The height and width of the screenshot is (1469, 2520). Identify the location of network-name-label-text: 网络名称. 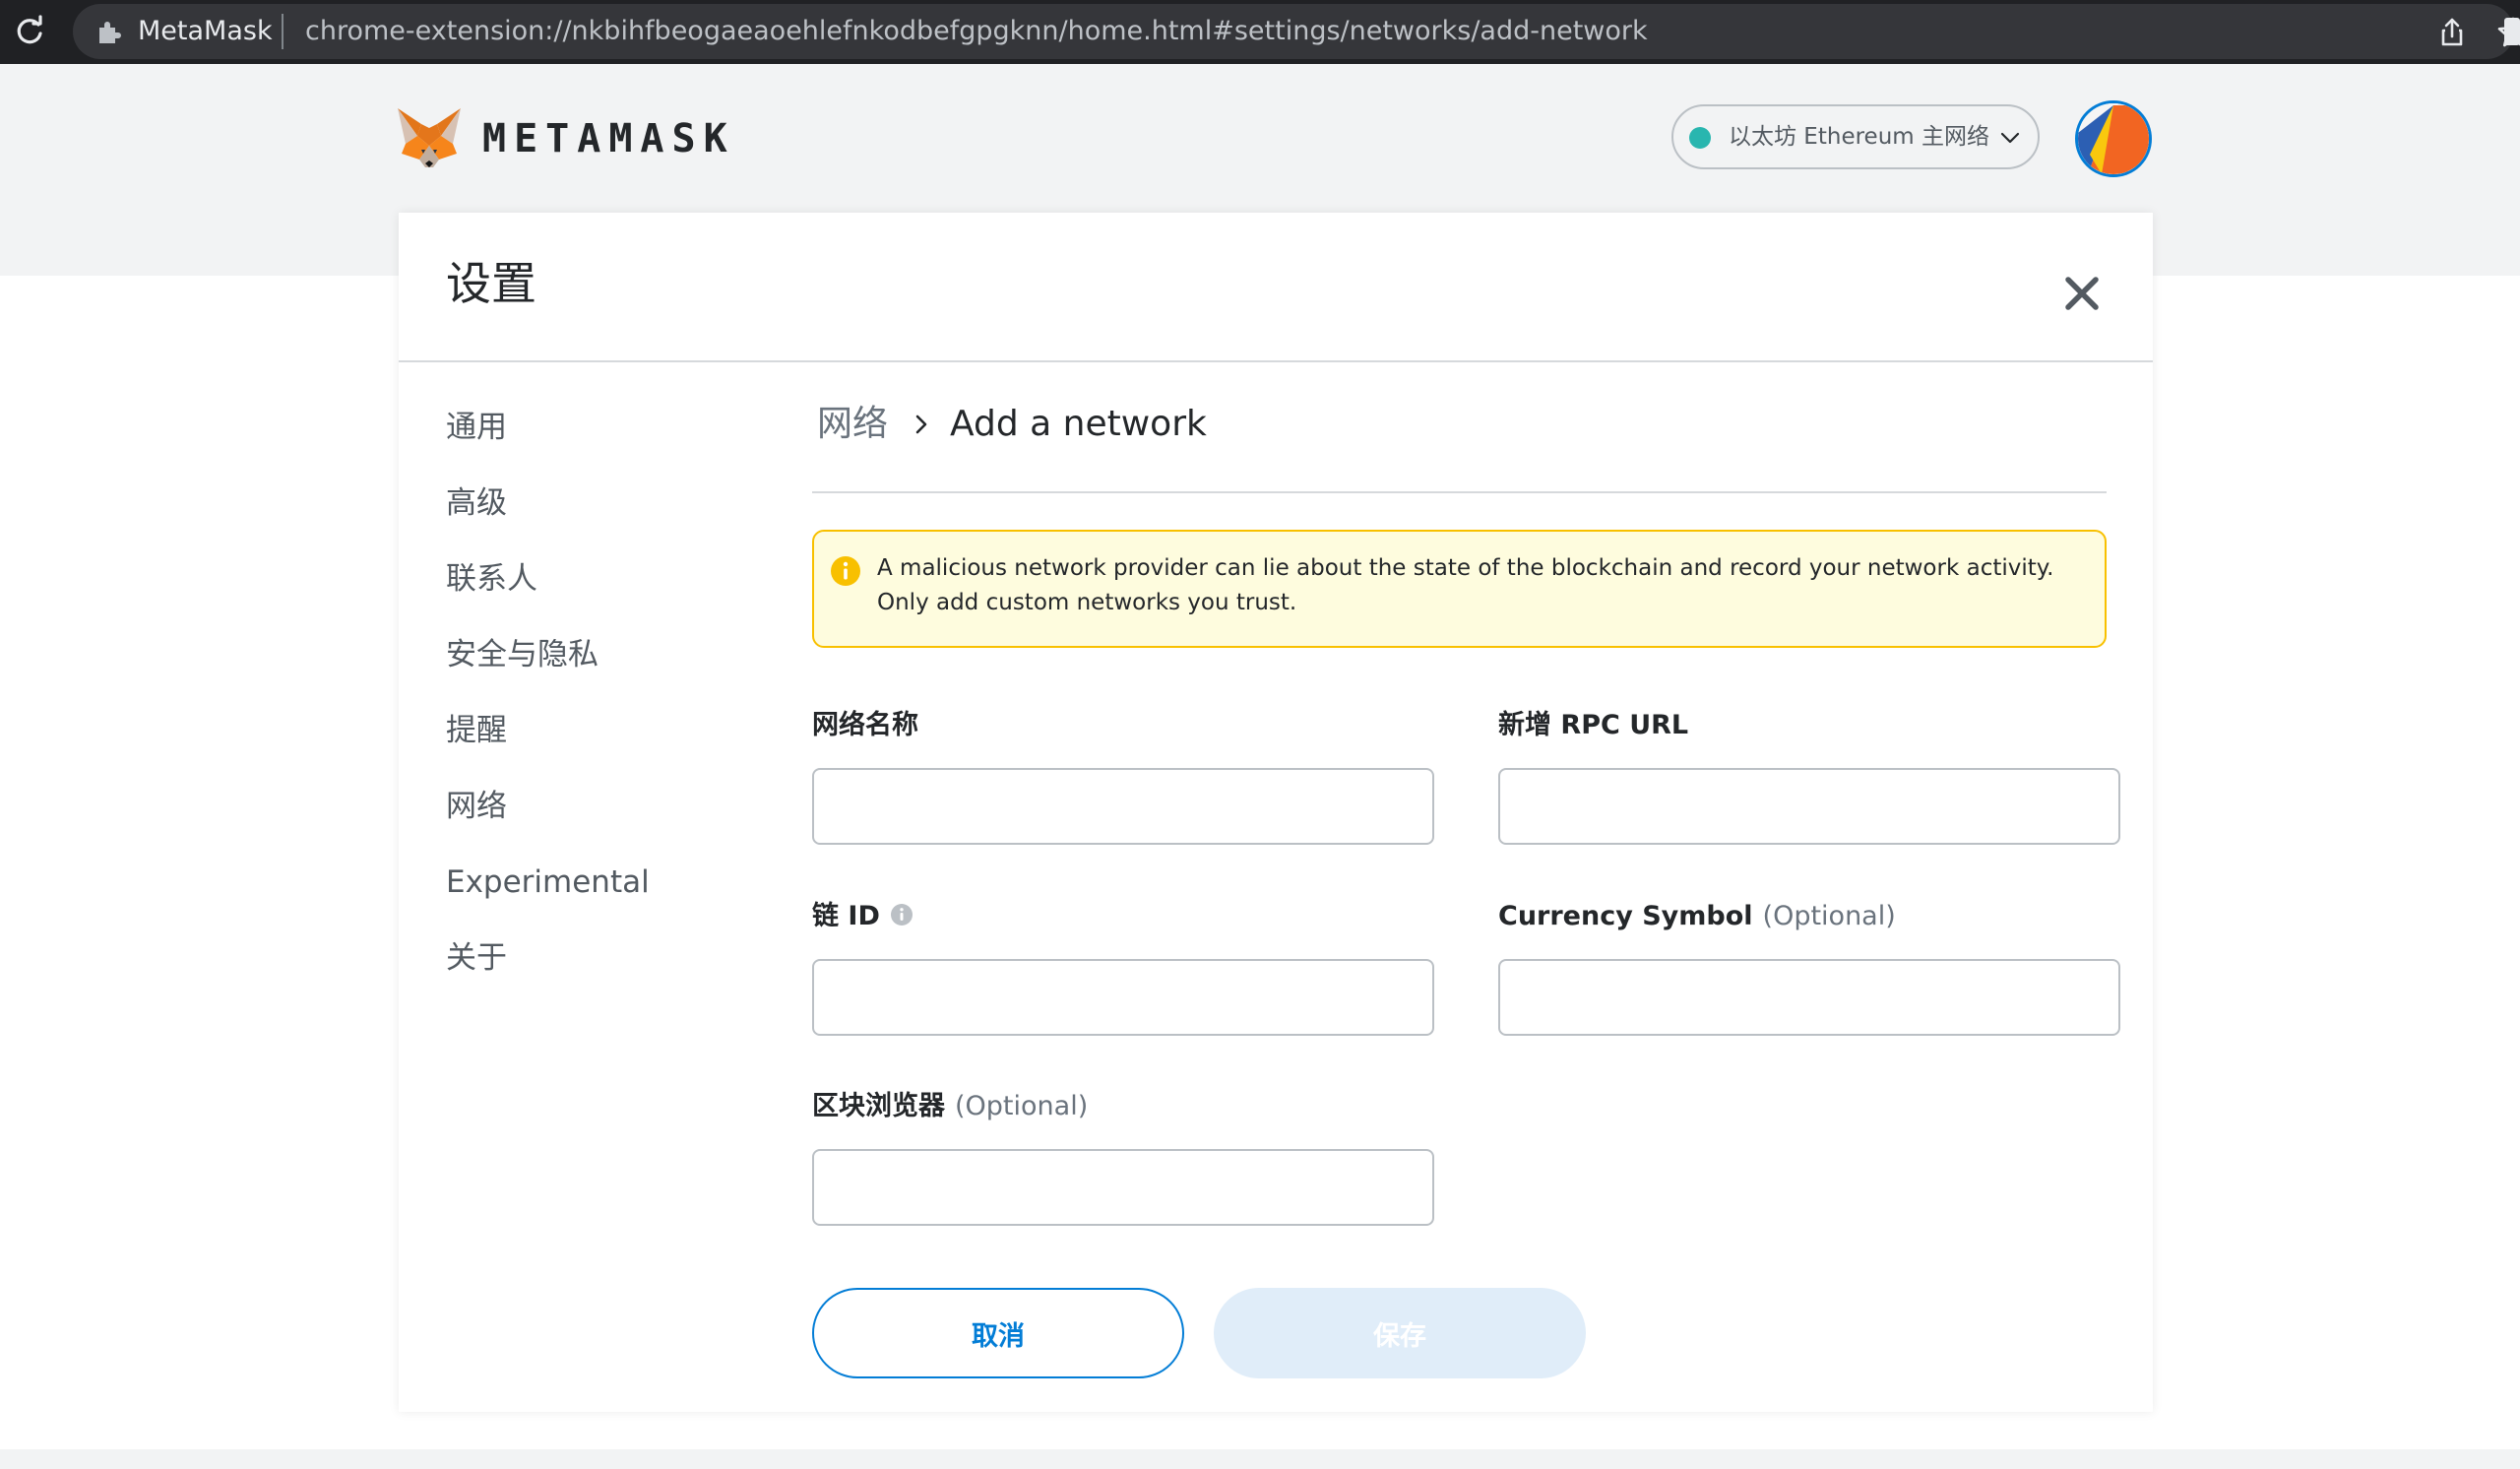
(865, 725).